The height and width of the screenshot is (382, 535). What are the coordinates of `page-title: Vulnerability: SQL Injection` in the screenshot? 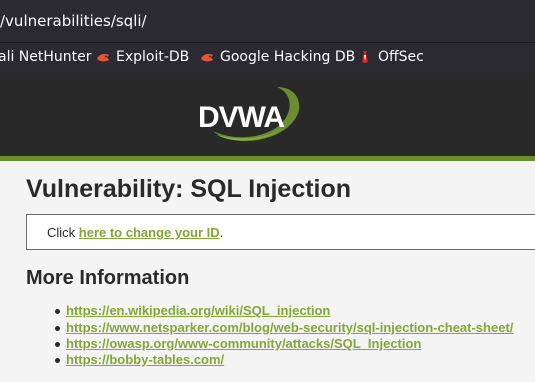 It's located at (189, 189).